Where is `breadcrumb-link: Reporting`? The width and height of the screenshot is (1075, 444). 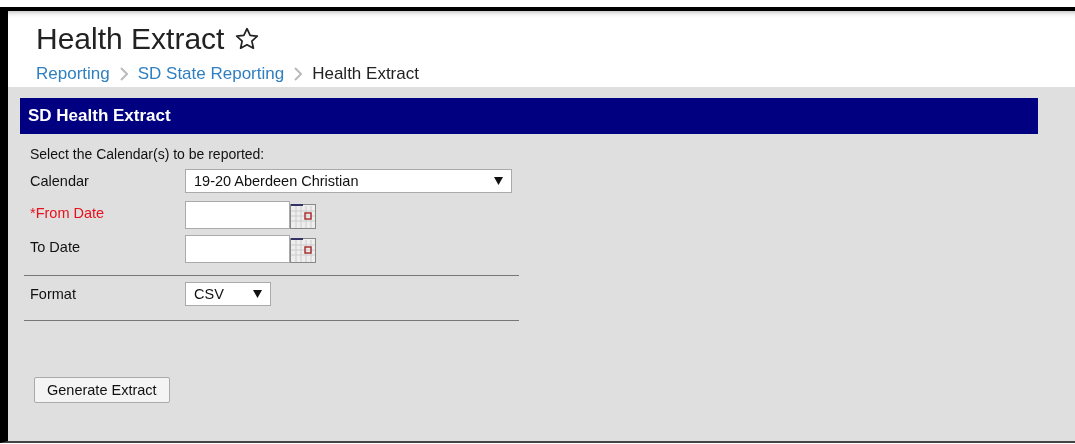 breadcrumb-link: Reporting is located at coordinates (73, 74).